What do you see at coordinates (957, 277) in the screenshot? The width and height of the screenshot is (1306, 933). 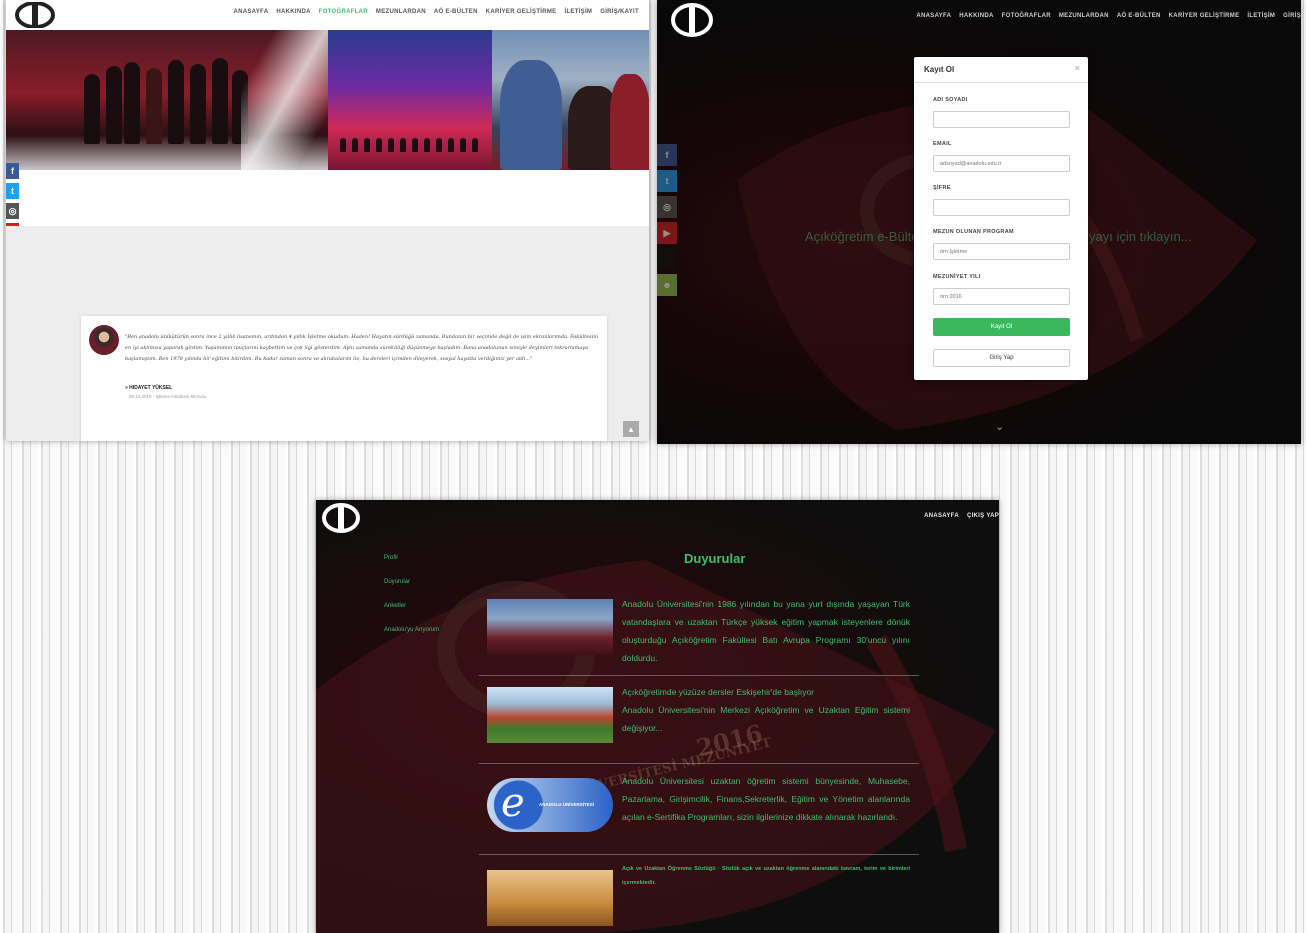 I see `grad-year-label: MEZUNİYET YILI` at bounding box center [957, 277].